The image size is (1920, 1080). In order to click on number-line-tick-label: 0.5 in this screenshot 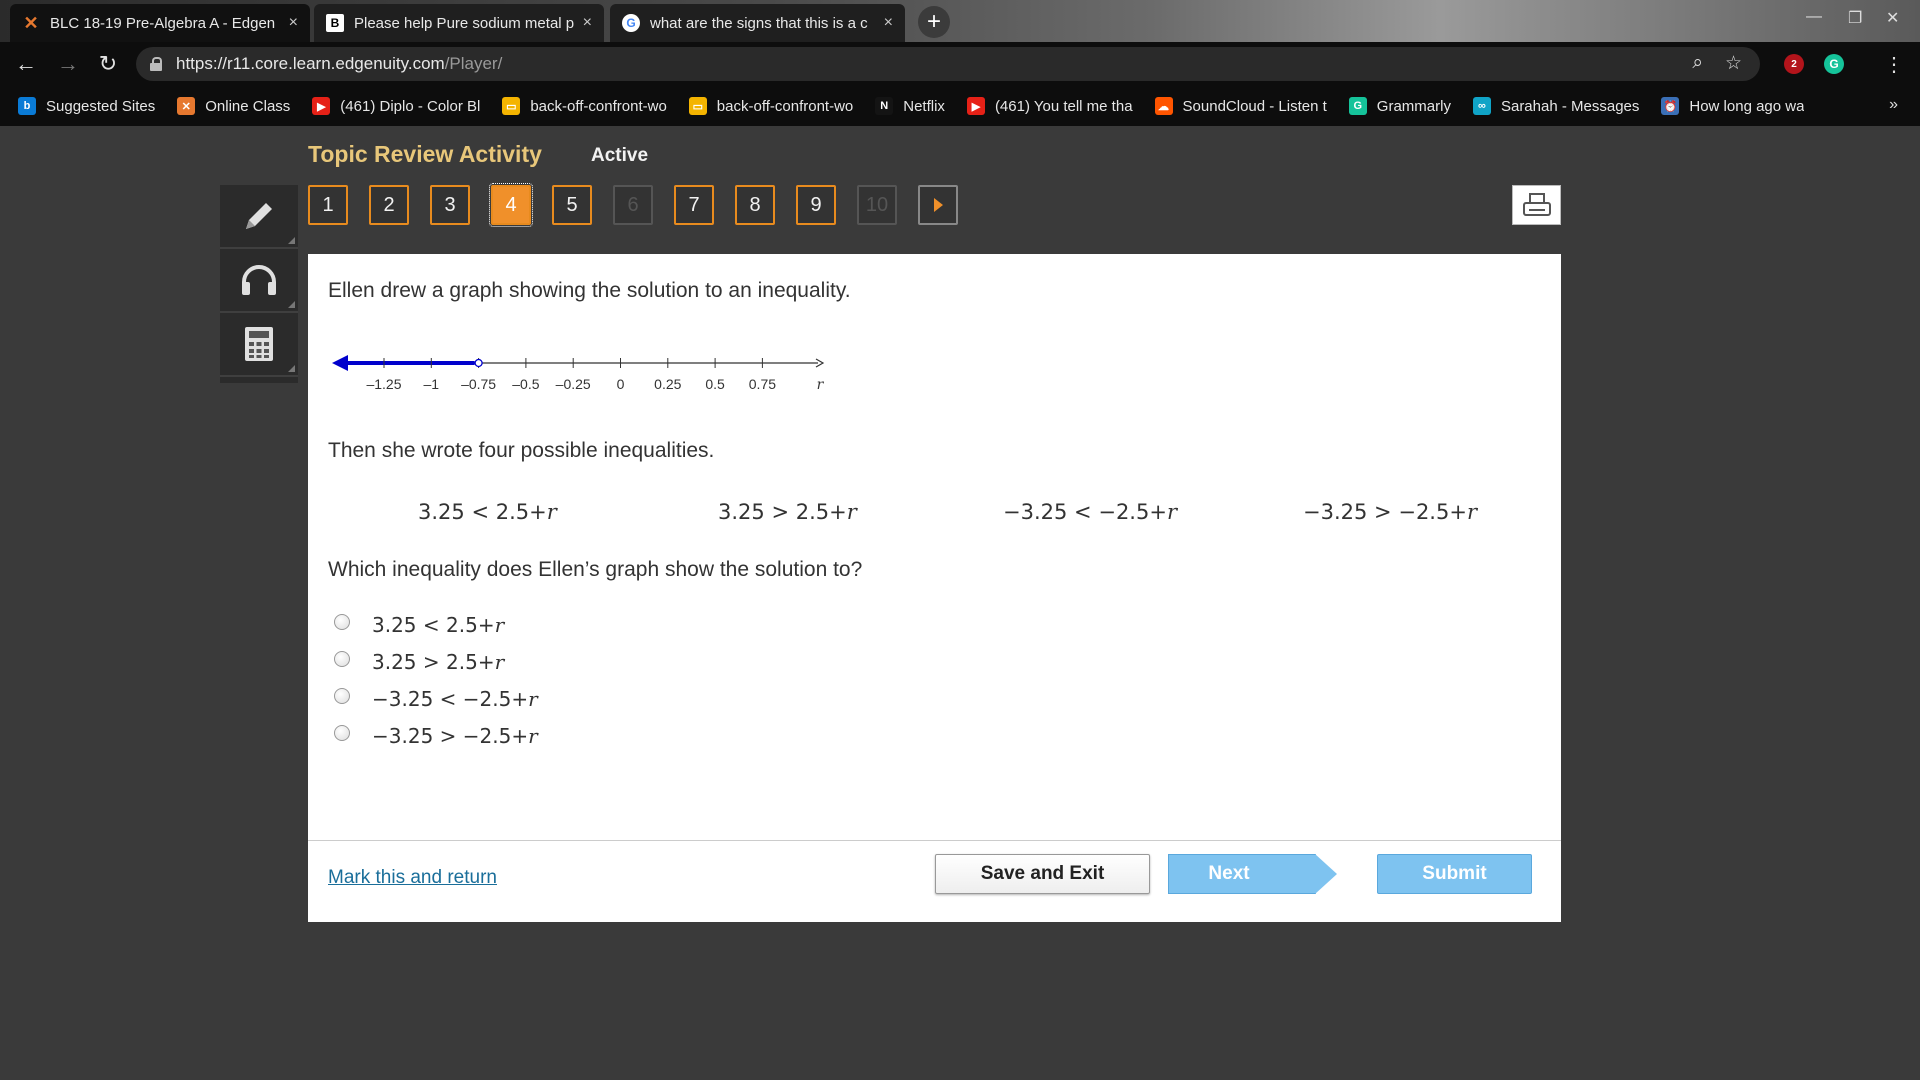, I will do `click(715, 384)`.